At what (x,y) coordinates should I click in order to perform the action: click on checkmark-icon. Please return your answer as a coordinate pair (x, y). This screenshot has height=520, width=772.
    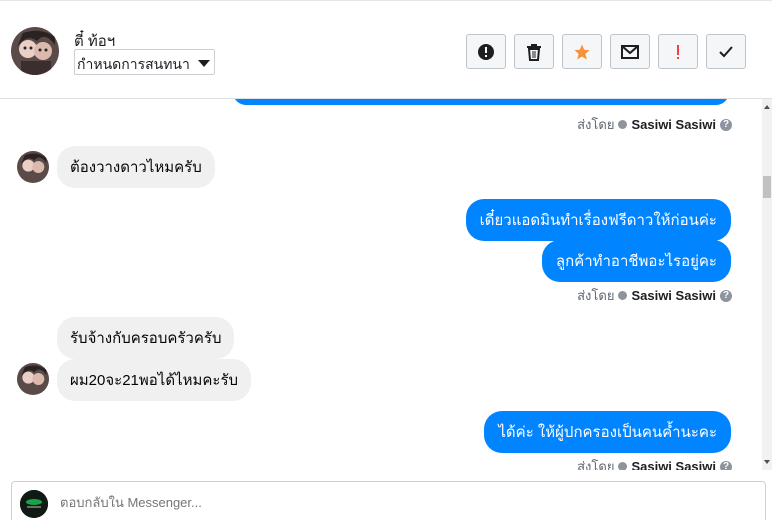
    Looking at the image, I should click on (726, 51).